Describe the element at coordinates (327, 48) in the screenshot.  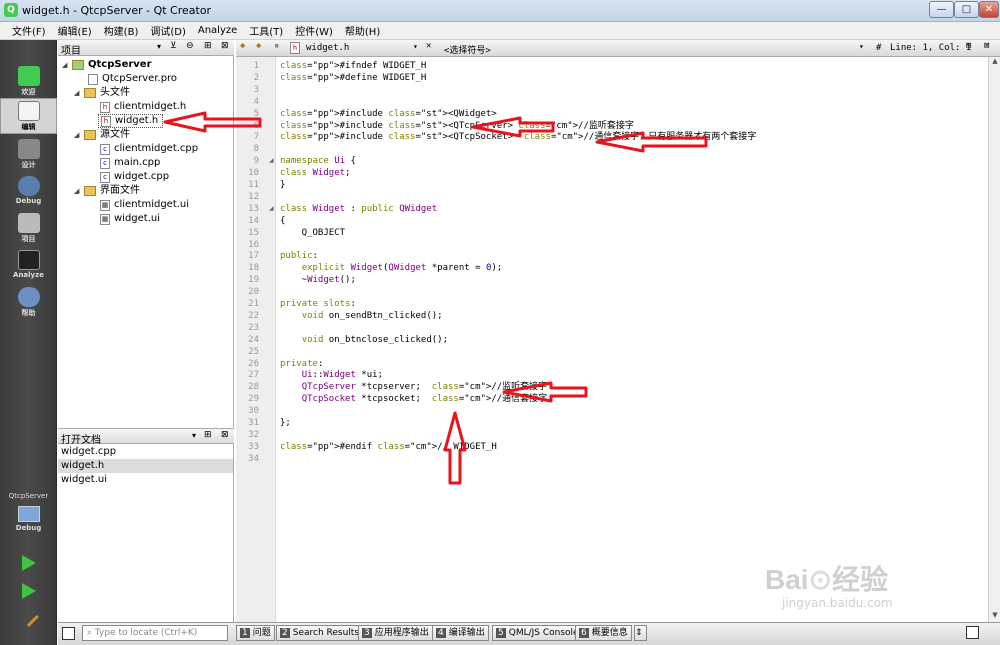
I see `current-file-combo: widget.h` at that location.